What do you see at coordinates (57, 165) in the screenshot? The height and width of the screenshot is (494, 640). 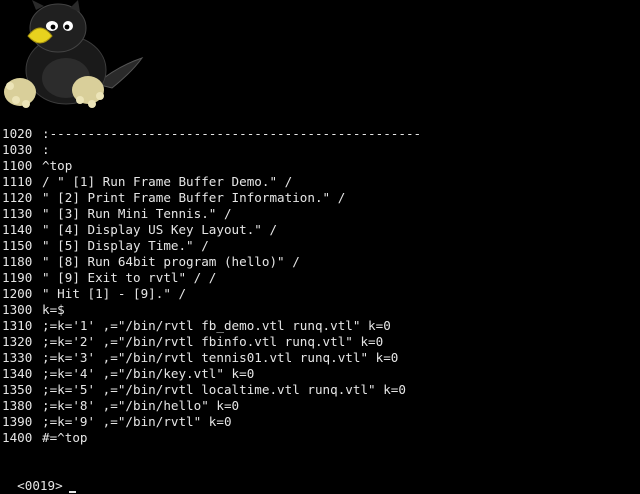 I see `line-code: ^top` at bounding box center [57, 165].